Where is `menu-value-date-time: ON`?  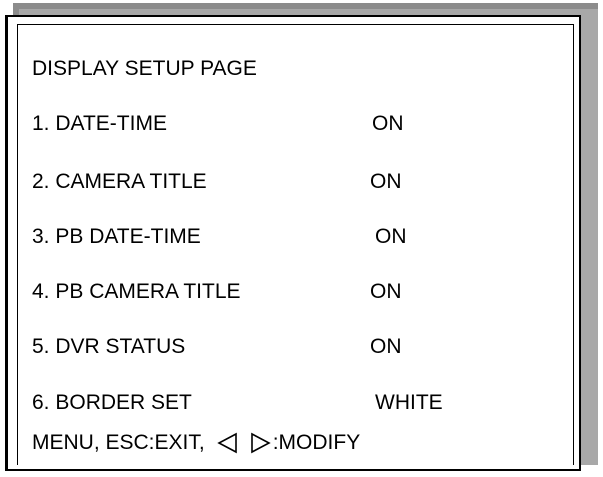 menu-value-date-time: ON is located at coordinates (388, 124).